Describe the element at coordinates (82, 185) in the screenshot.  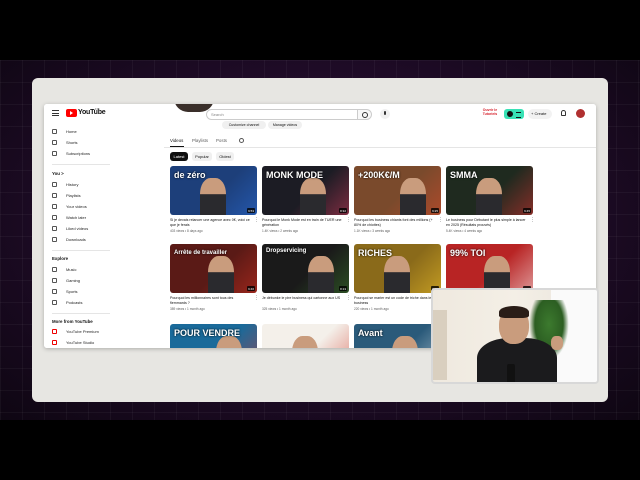
I see `sidebar-item-history: History` at that location.